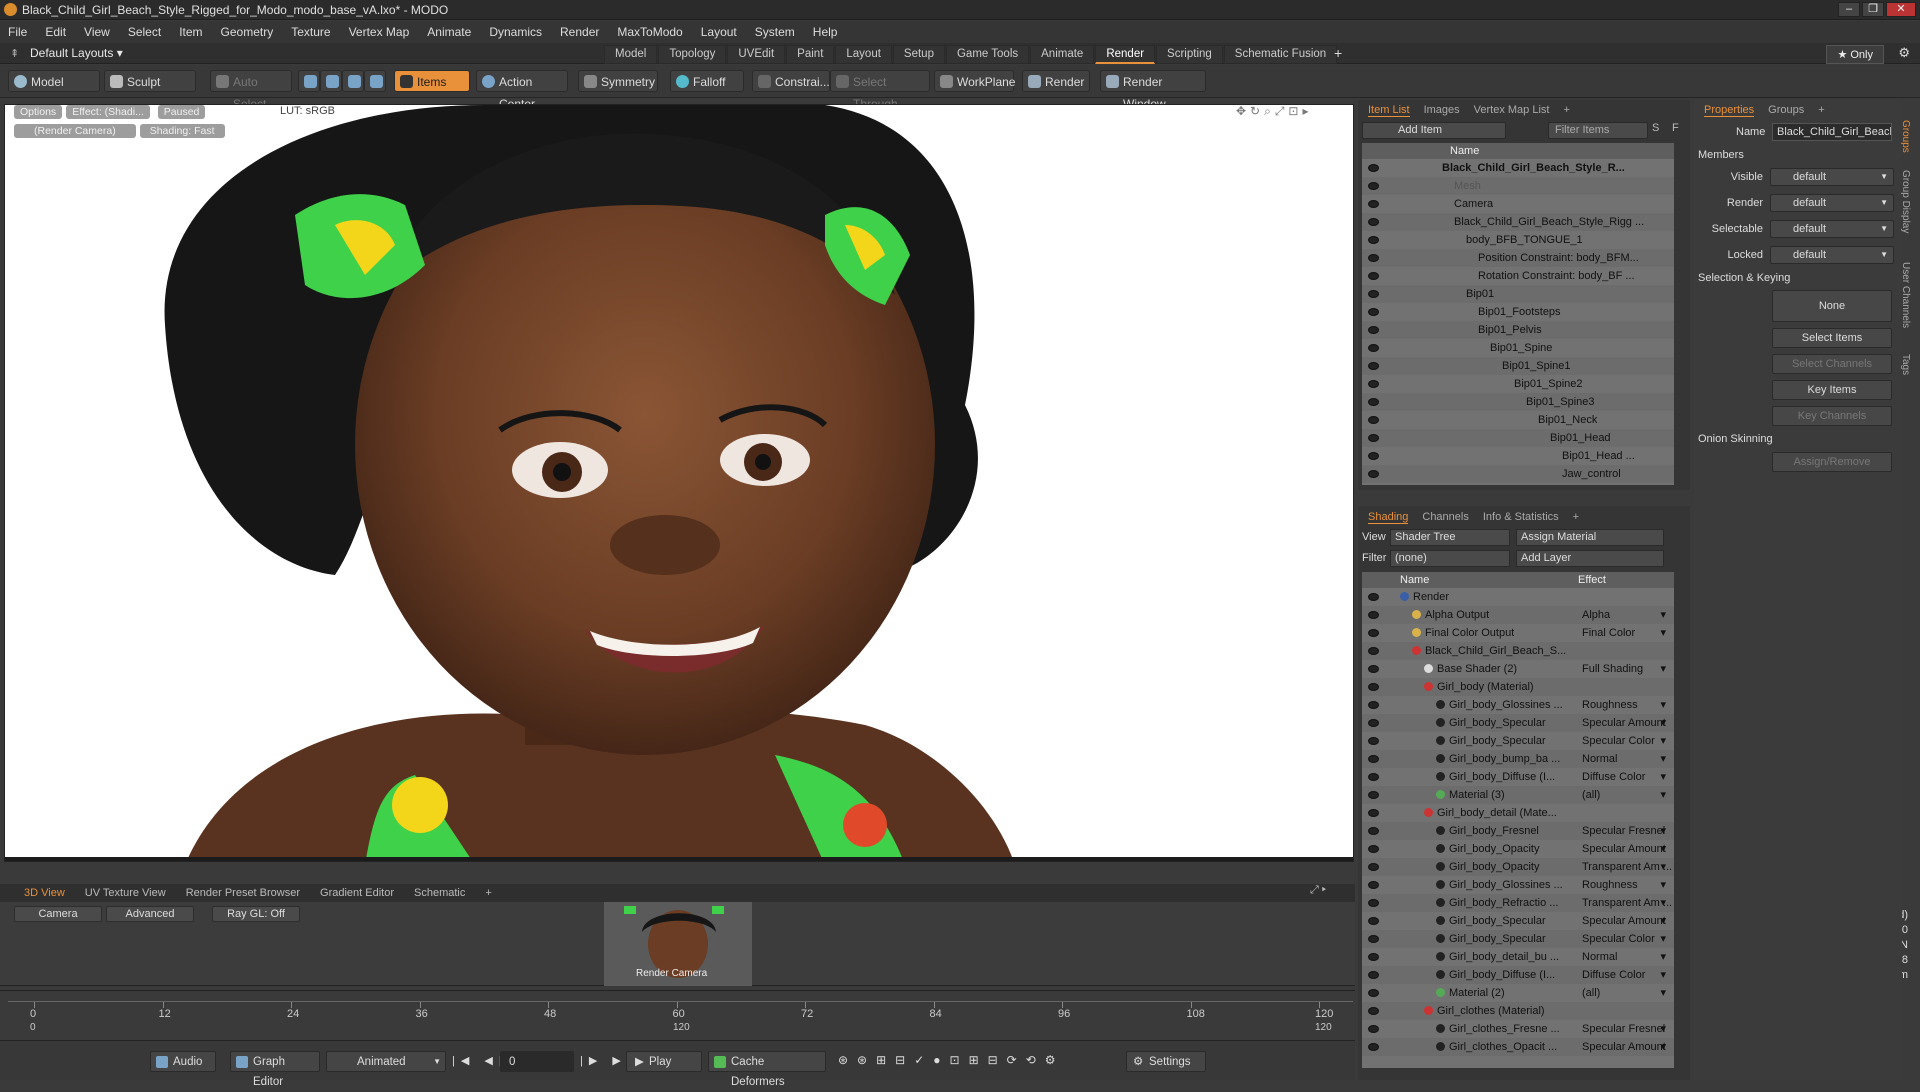 This screenshot has height=1092, width=1920. What do you see at coordinates (1591, 795) in the screenshot?
I see `effect-dropdown: (all)` at bounding box center [1591, 795].